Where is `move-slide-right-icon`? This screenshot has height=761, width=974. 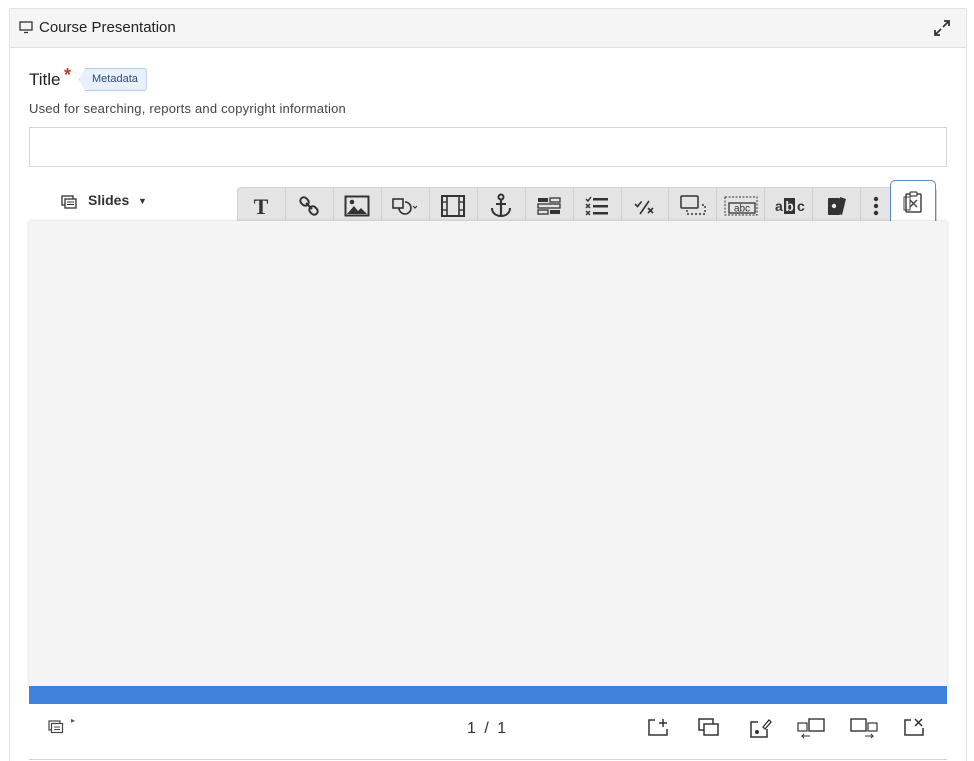 move-slide-right-icon is located at coordinates (864, 730).